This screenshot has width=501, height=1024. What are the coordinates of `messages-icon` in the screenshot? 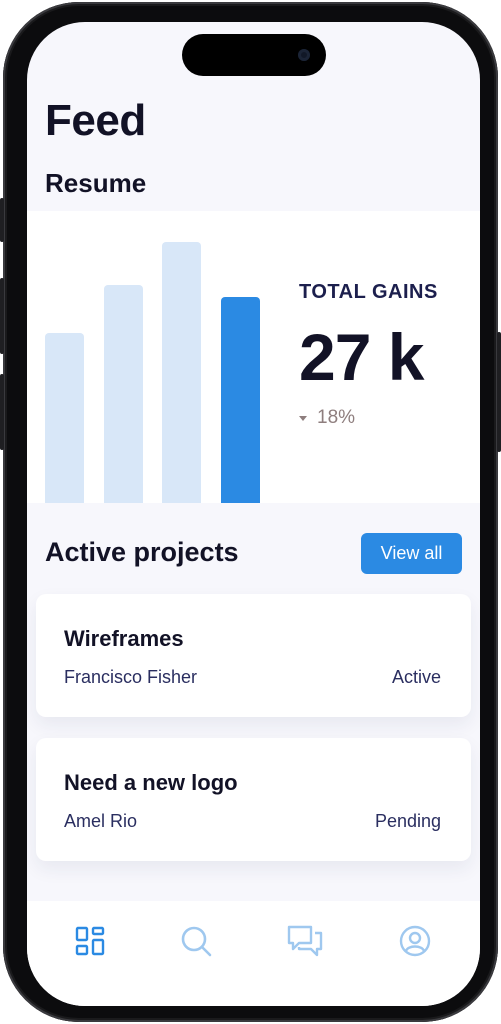 It's located at (305, 941).